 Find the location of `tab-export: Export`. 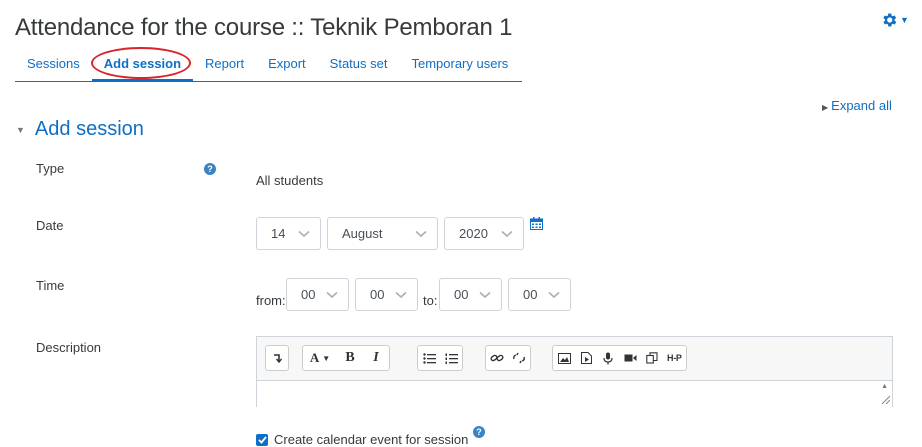

tab-export: Export is located at coordinates (287, 66).